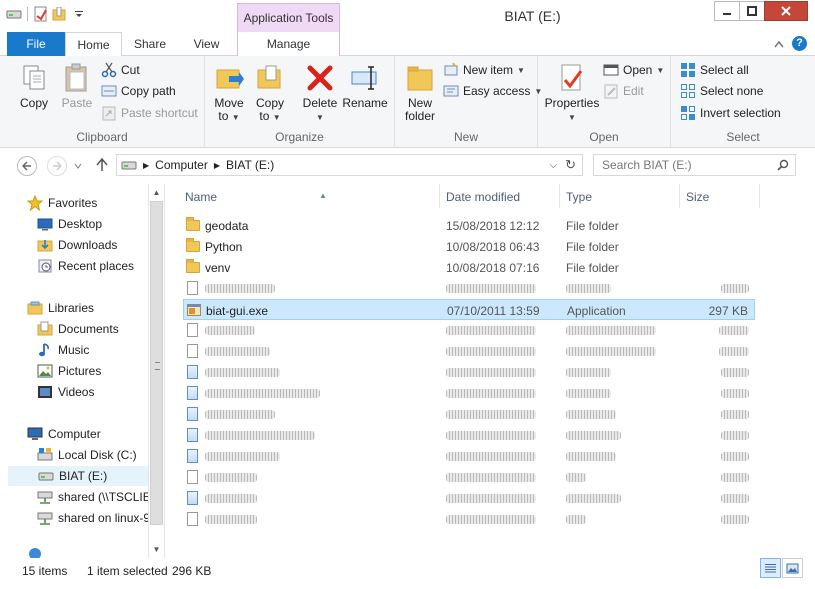  Describe the element at coordinates (36, 44) in the screenshot. I see `tab-file: File` at that location.